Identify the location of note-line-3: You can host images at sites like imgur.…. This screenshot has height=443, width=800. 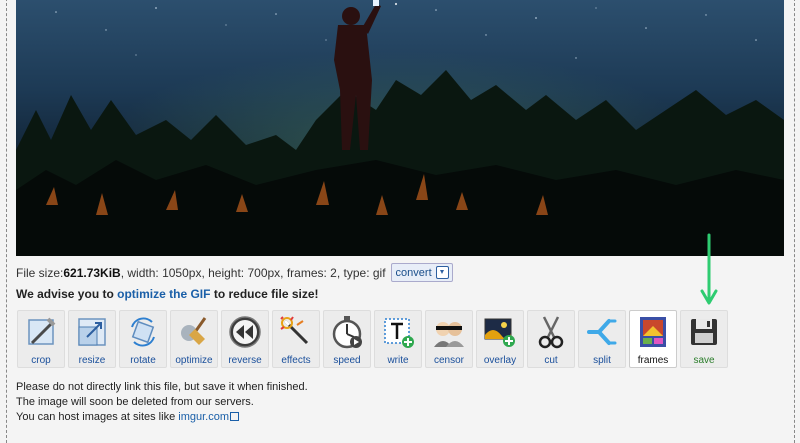
(162, 417).